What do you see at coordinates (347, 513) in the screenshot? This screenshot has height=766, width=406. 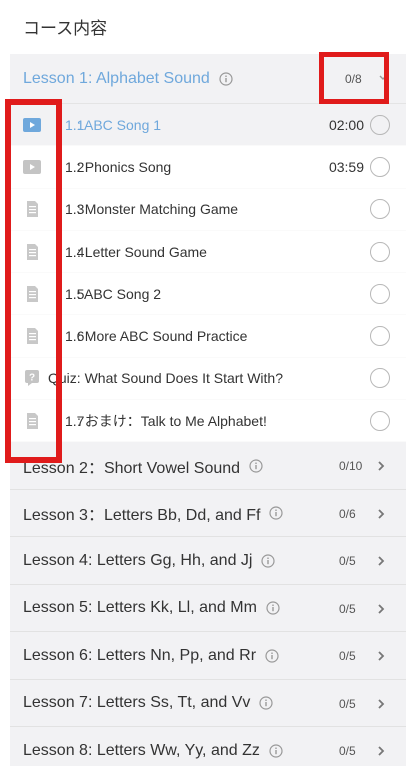 I see `lesson-progress-count: 0/6` at bounding box center [347, 513].